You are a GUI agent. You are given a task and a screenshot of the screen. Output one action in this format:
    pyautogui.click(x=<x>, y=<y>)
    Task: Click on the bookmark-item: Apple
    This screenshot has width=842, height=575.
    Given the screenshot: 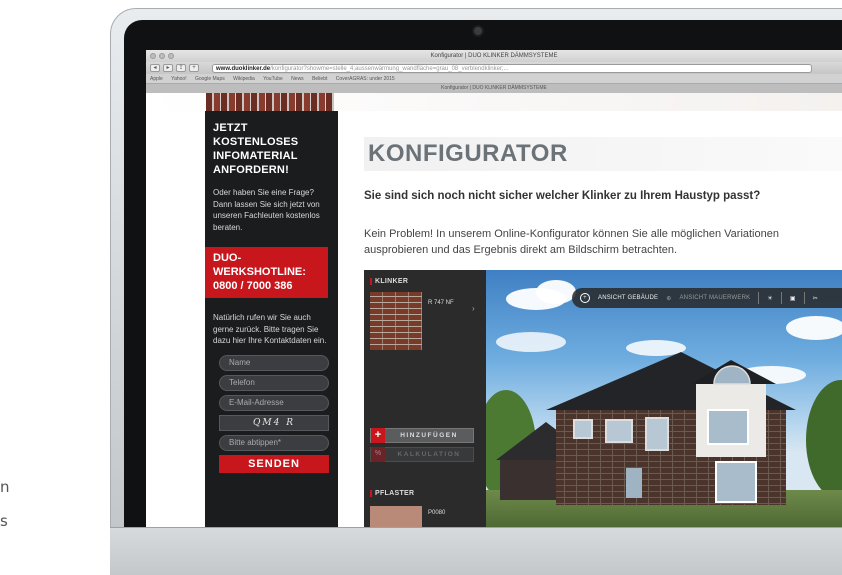 What is the action you would take?
    pyautogui.click(x=156, y=79)
    